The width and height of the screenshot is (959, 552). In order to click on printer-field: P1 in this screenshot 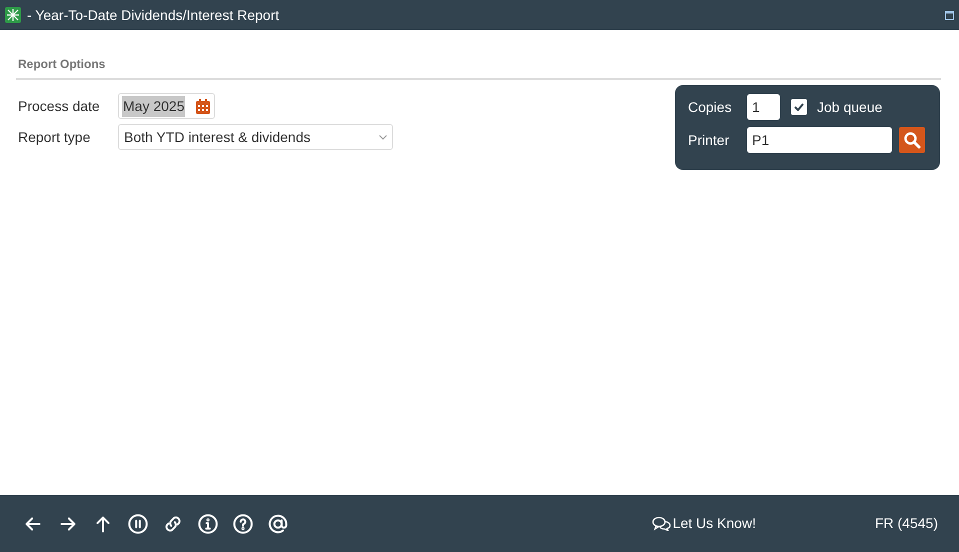, I will do `click(819, 140)`.